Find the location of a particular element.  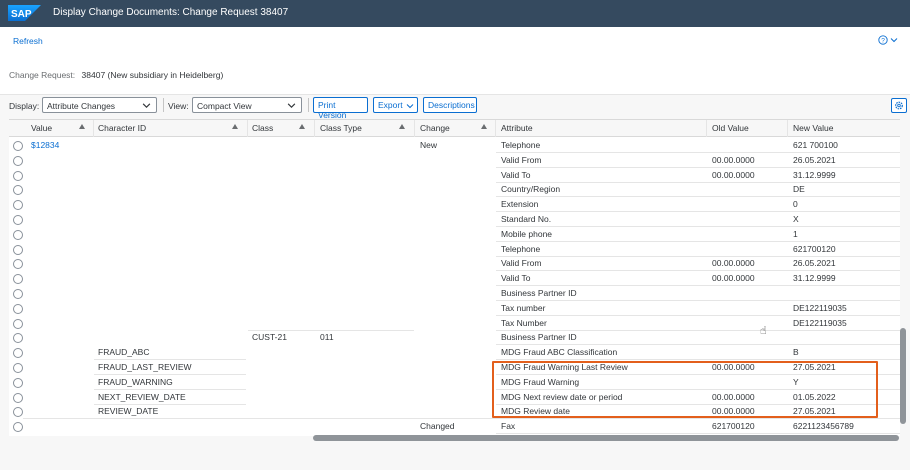

cell-attribute: Valid To is located at coordinates (516, 174).